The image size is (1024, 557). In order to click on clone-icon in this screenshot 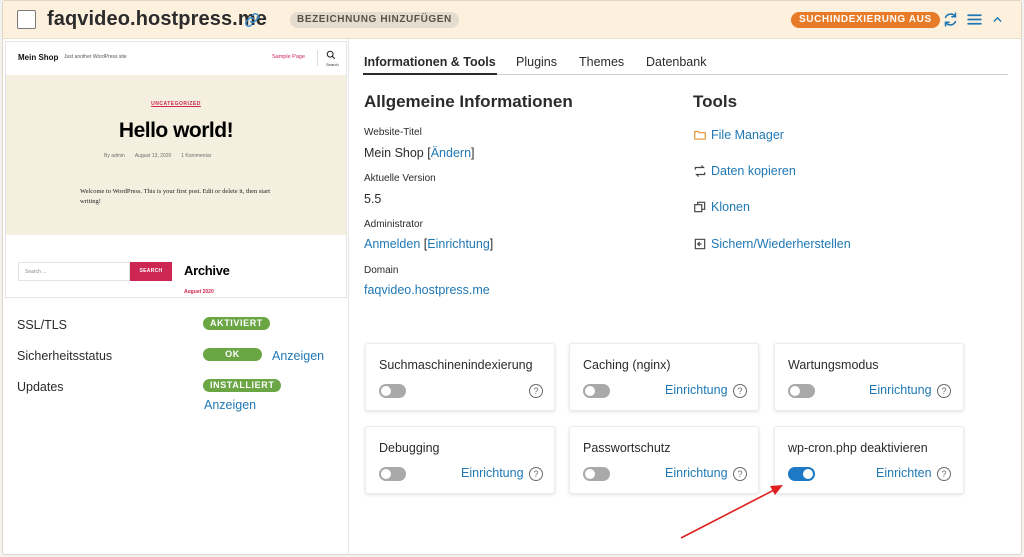, I will do `click(700, 207)`.